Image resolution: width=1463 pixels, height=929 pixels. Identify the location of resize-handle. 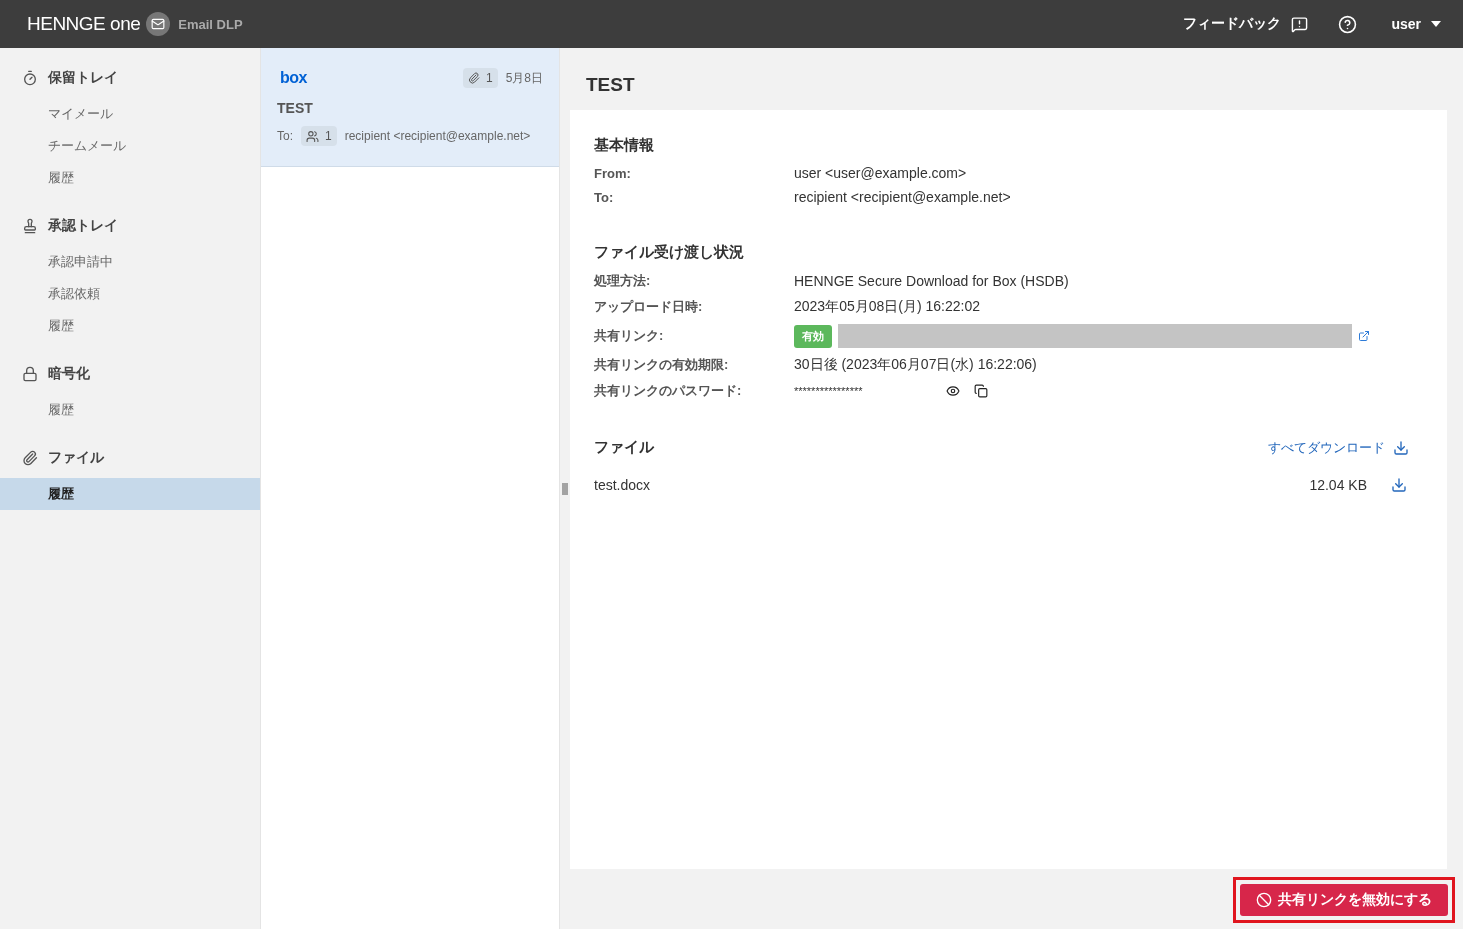
(565, 488).